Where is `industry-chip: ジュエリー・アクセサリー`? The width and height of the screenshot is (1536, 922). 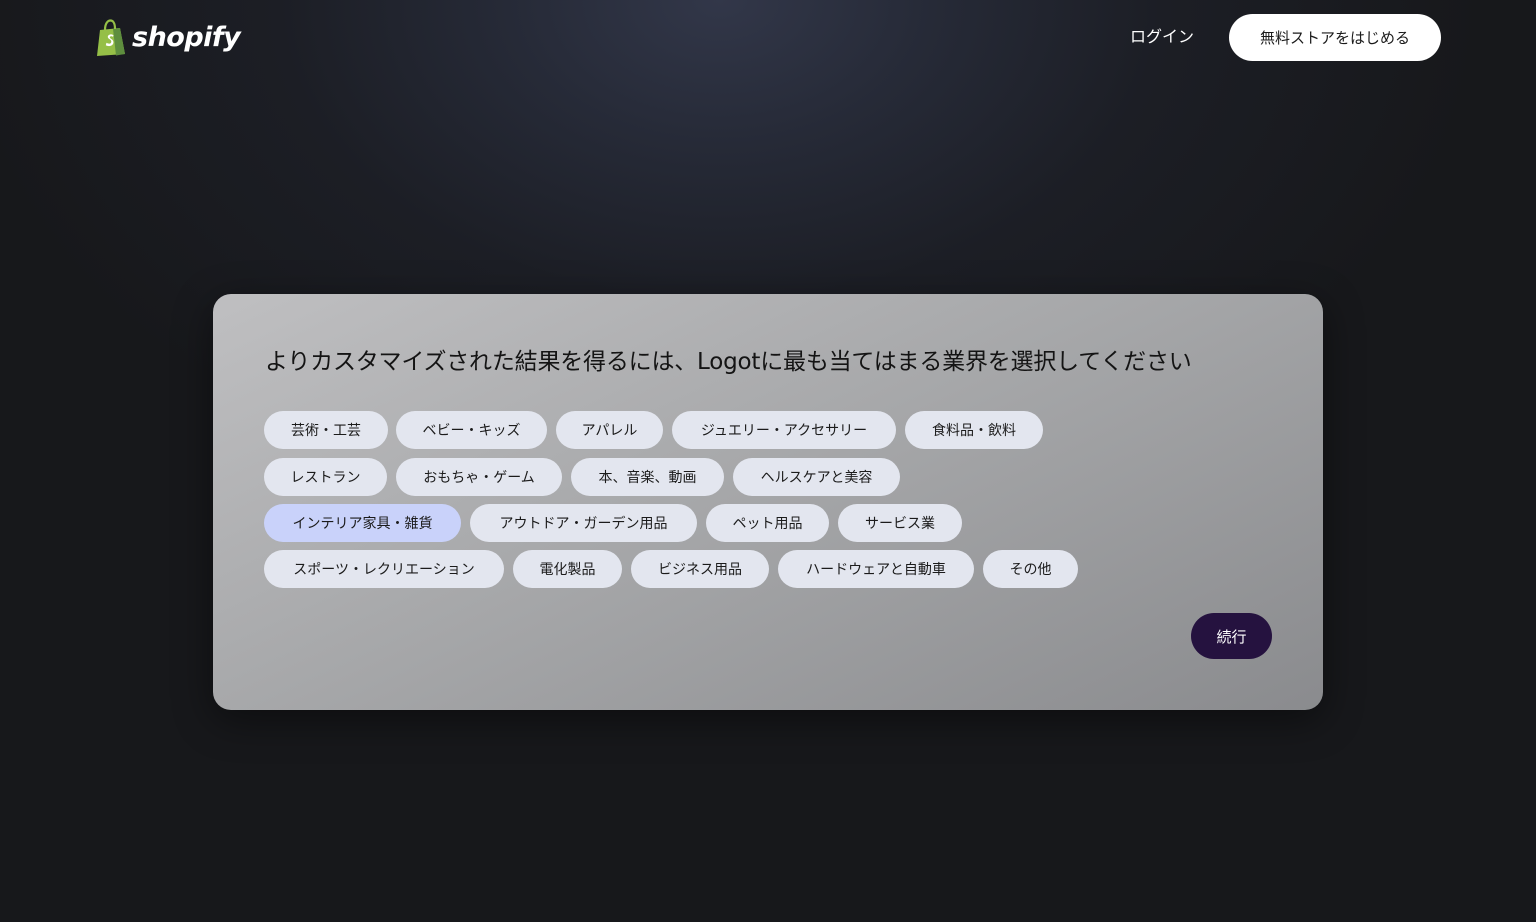
industry-chip: ジュエリー・アクセサリー is located at coordinates (784, 430).